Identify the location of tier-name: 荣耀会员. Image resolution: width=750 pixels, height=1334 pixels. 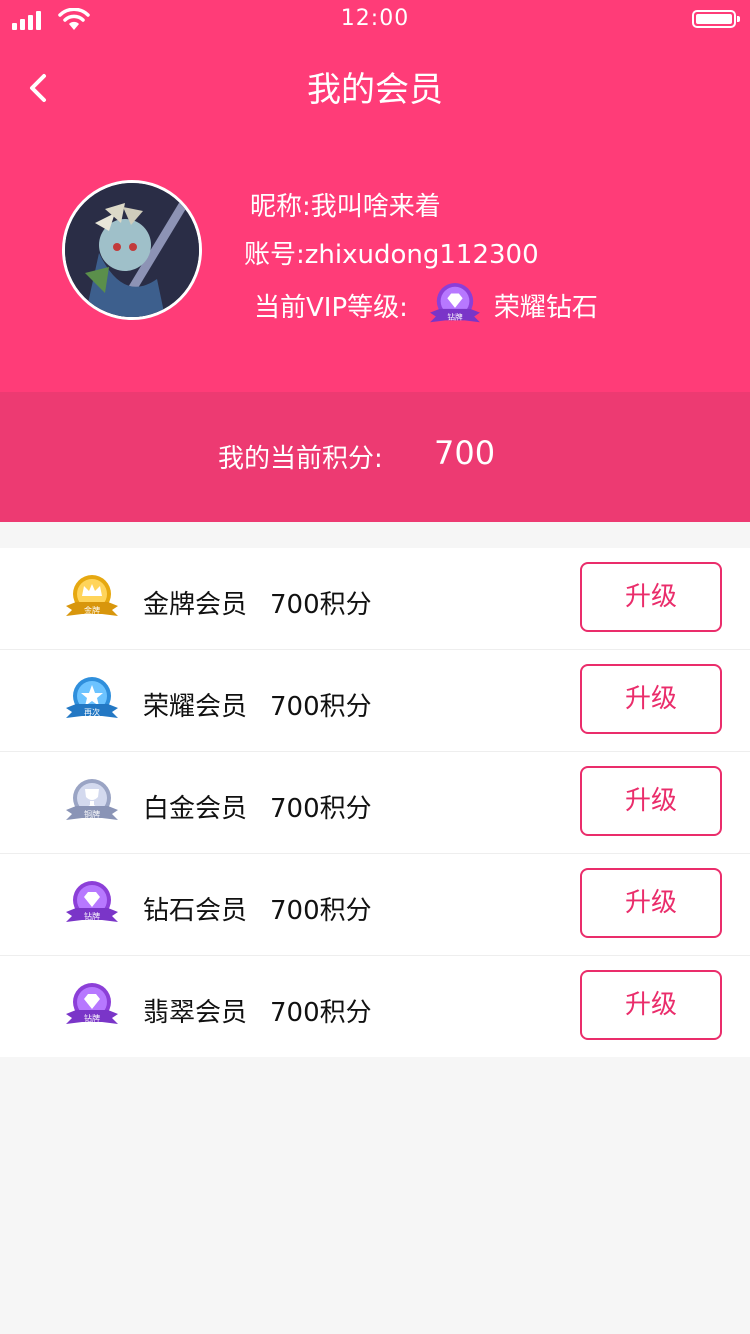
(195, 707).